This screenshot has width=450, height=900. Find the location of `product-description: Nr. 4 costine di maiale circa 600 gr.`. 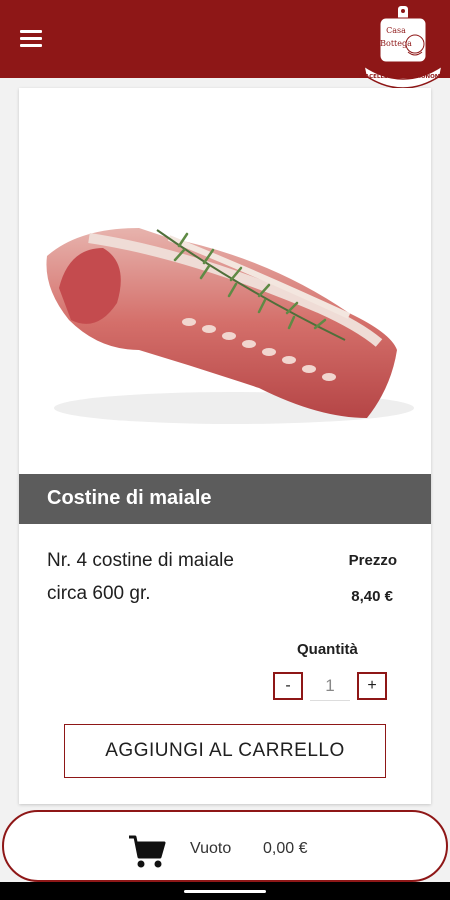

product-description: Nr. 4 costine di maiale circa 600 gr. is located at coordinates (167, 577).